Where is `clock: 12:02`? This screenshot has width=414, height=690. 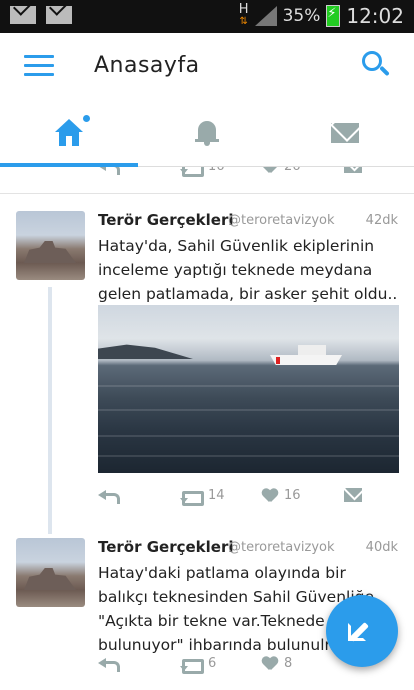 clock: 12:02 is located at coordinates (375, 16).